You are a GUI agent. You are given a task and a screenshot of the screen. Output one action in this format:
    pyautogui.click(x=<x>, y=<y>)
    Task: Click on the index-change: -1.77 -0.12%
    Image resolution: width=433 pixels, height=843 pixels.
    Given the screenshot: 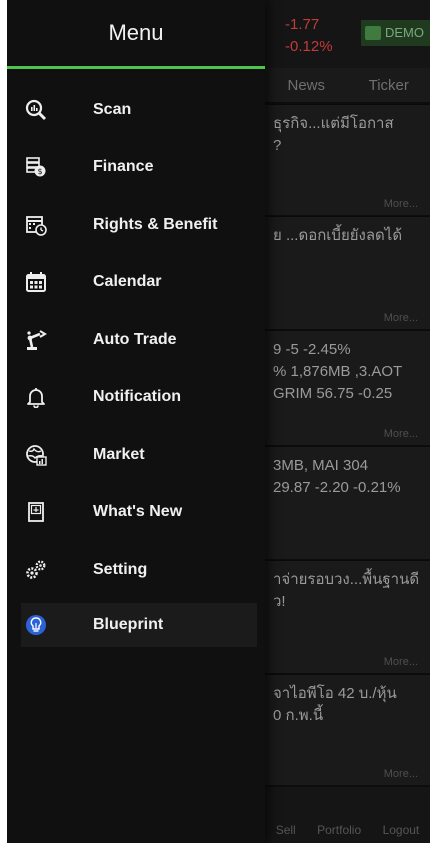 What is the action you would take?
    pyautogui.click(x=309, y=36)
    